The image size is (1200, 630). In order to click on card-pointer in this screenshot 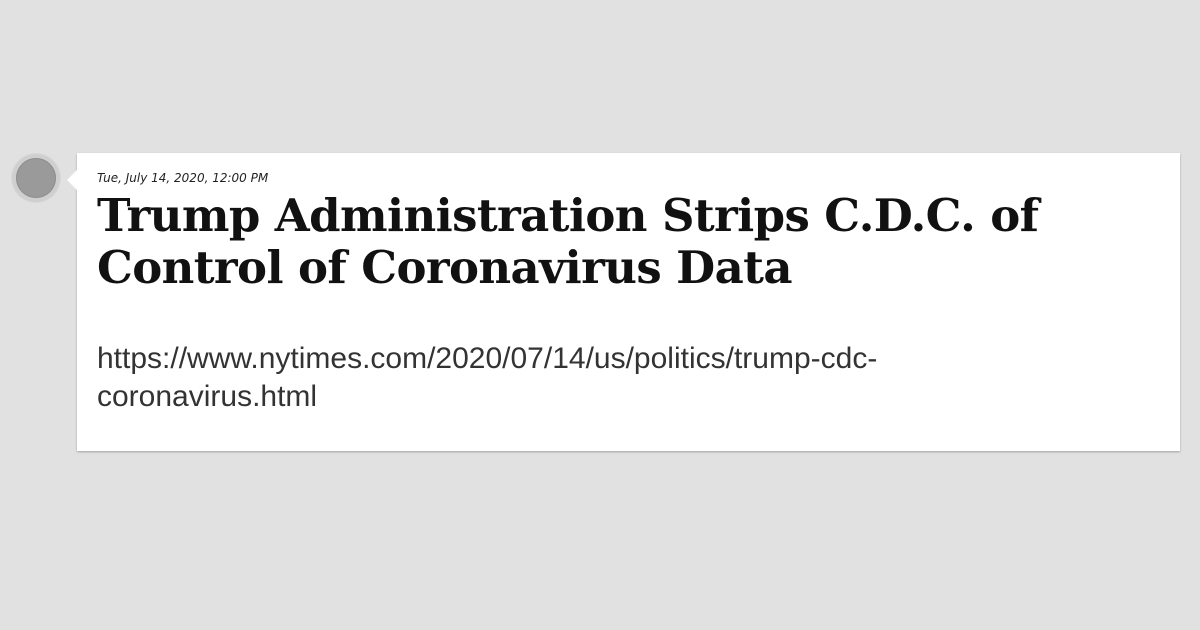, I will do `click(72, 180)`.